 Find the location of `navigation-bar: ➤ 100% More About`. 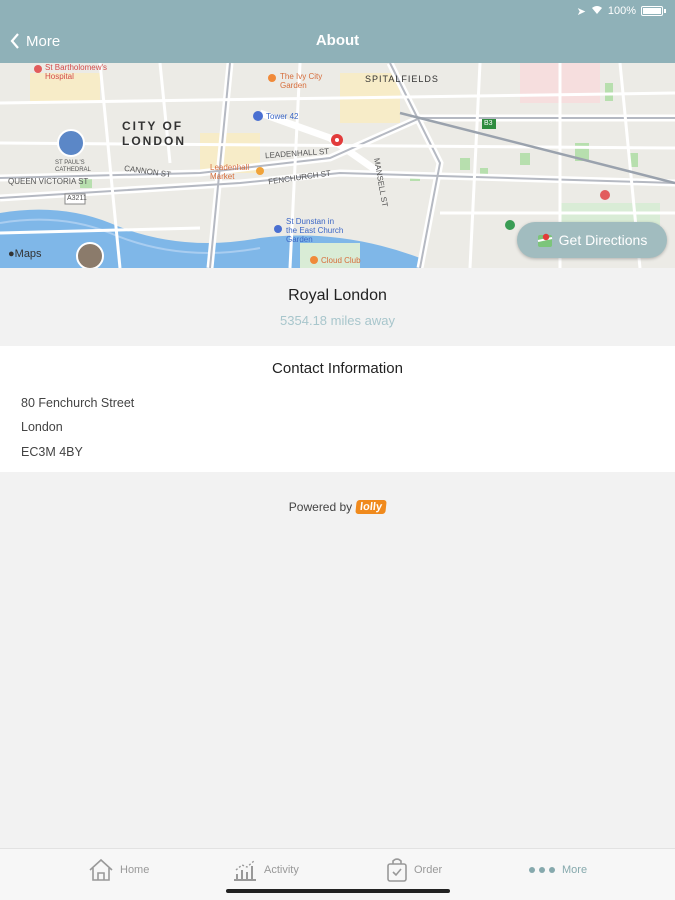

navigation-bar: ➤ 100% More About is located at coordinates (337, 31).